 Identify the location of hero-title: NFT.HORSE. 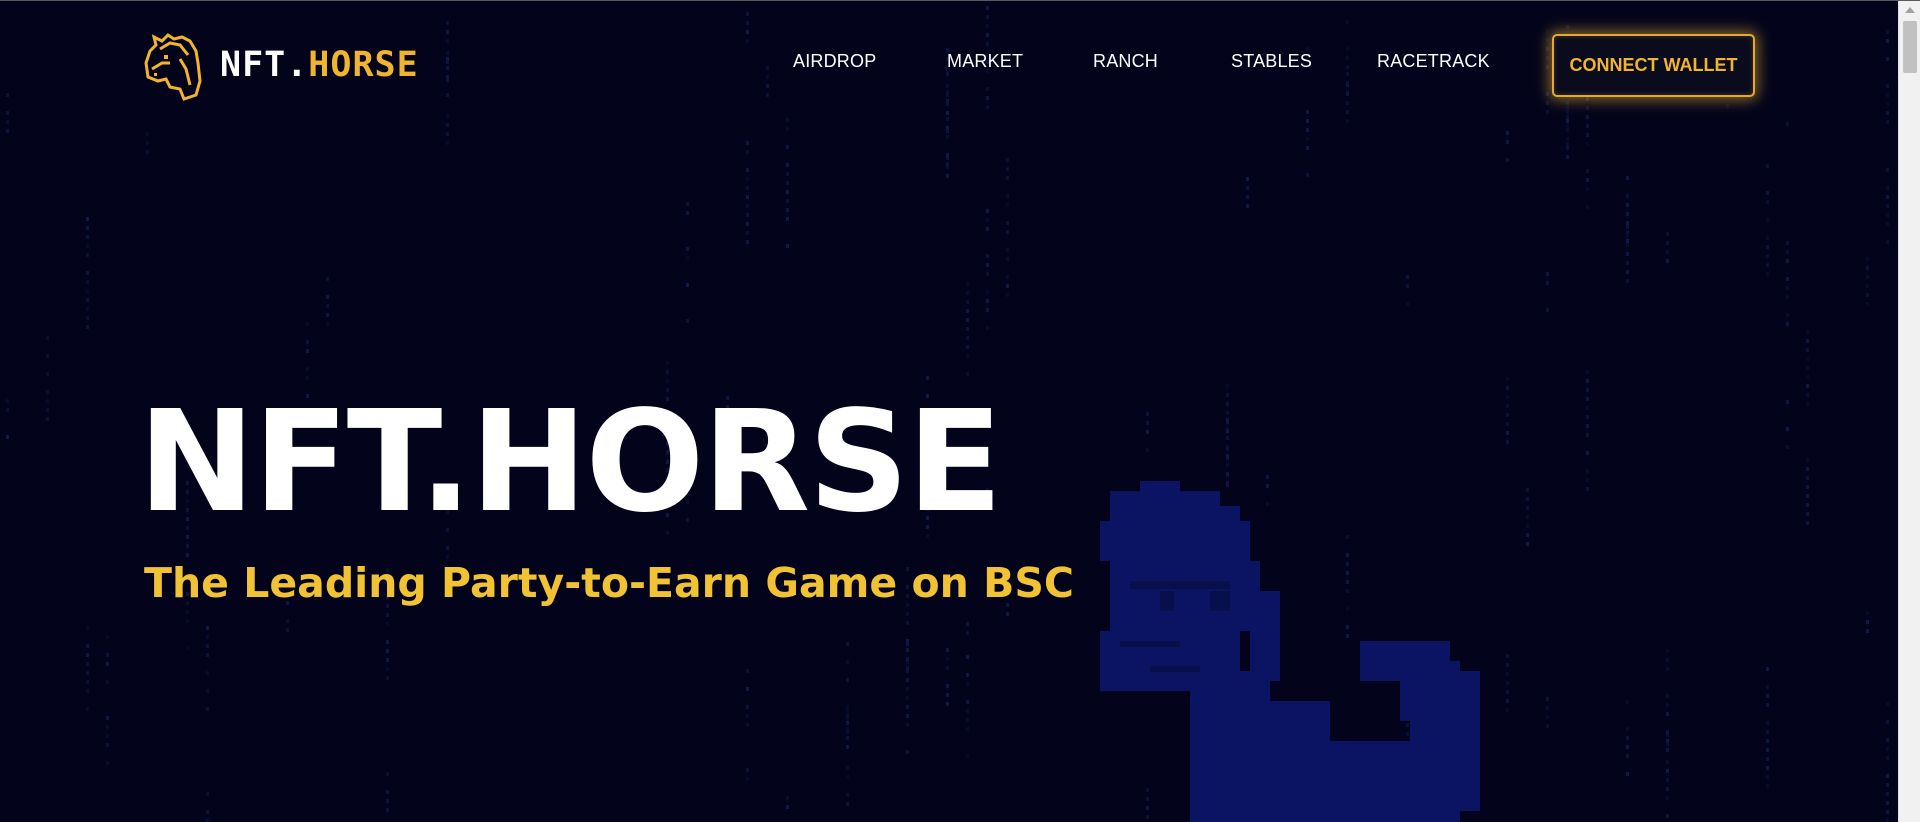
(570, 462).